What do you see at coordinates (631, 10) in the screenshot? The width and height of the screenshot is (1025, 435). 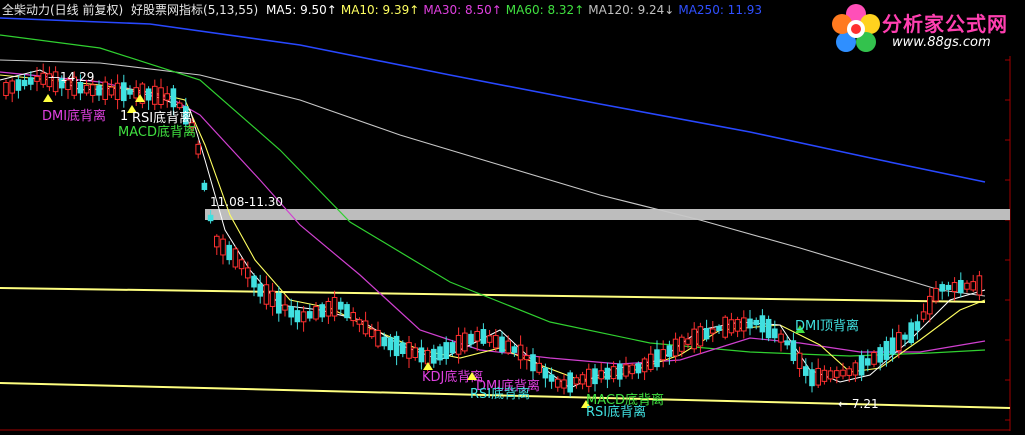 I see `ma-legend-item: MA120: 9.24↓` at bounding box center [631, 10].